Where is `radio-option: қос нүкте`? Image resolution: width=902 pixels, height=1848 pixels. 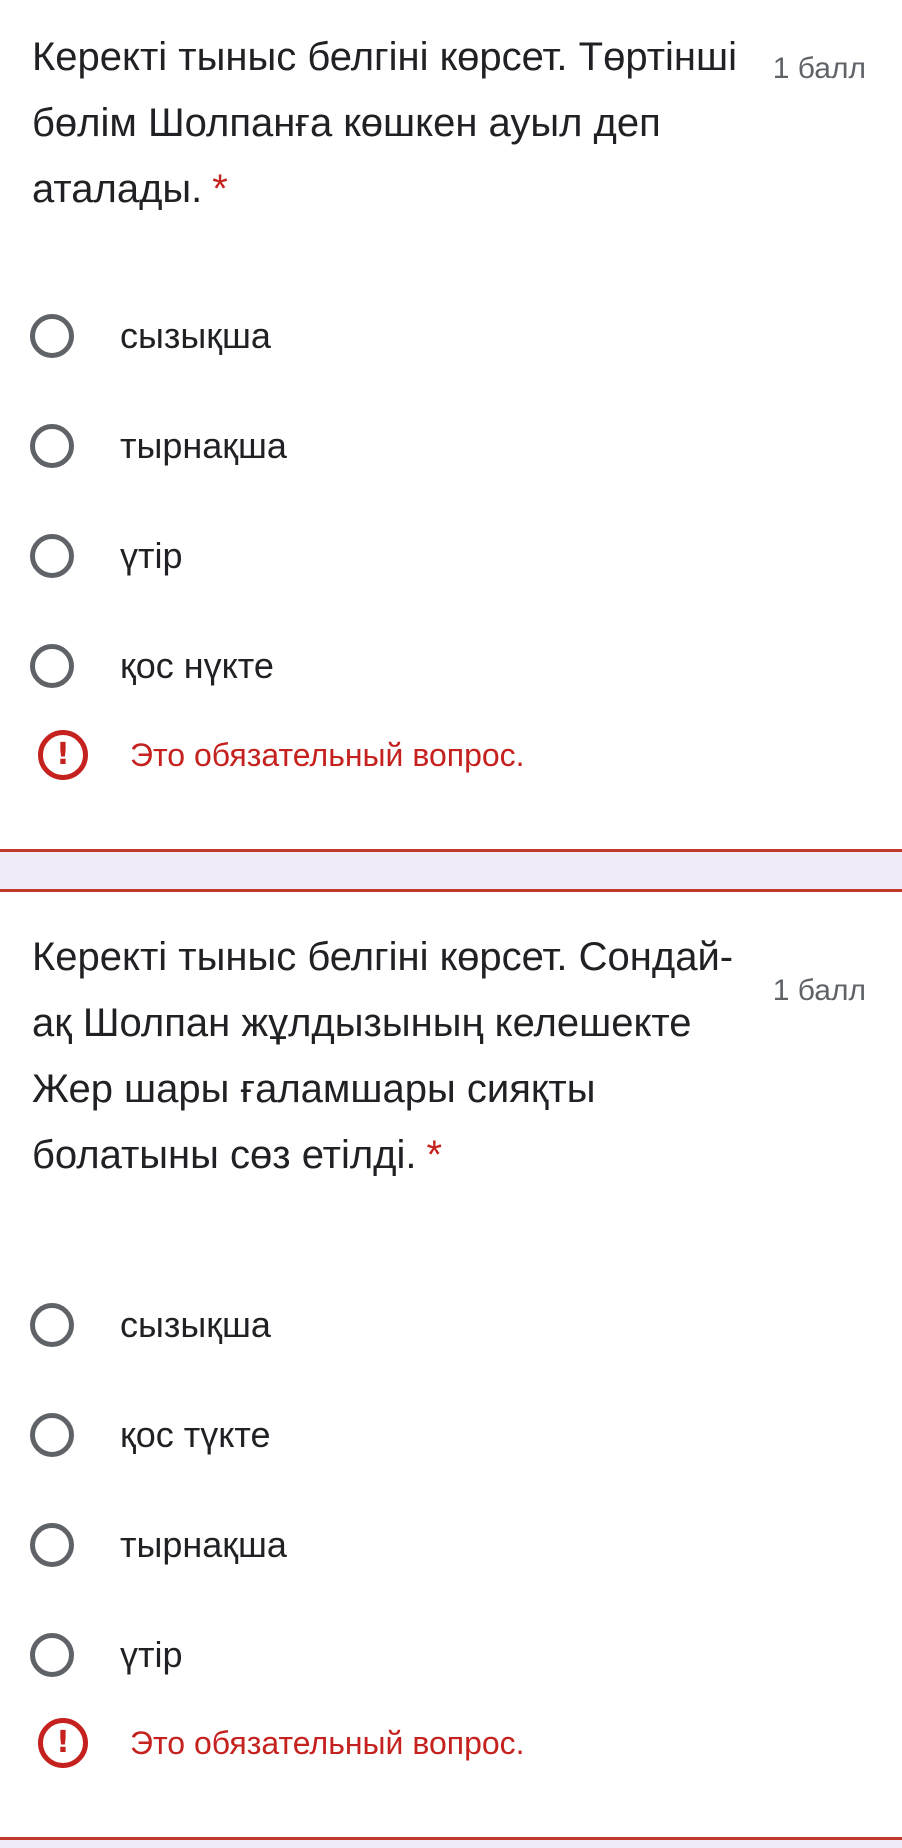 radio-option: қос нүкте is located at coordinates (152, 666).